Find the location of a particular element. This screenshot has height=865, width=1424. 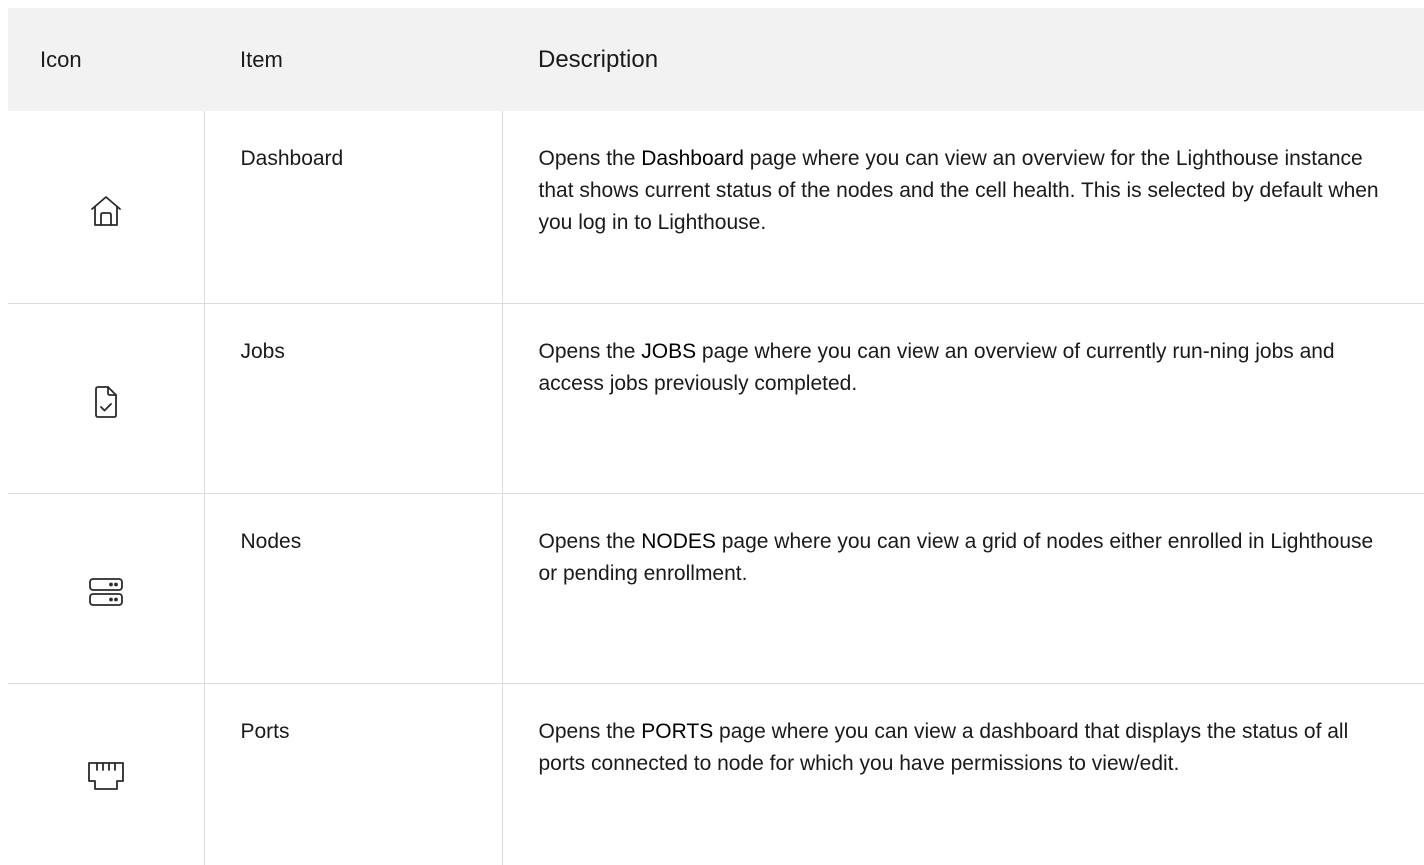

description-column-header: Description is located at coordinates (598, 59).